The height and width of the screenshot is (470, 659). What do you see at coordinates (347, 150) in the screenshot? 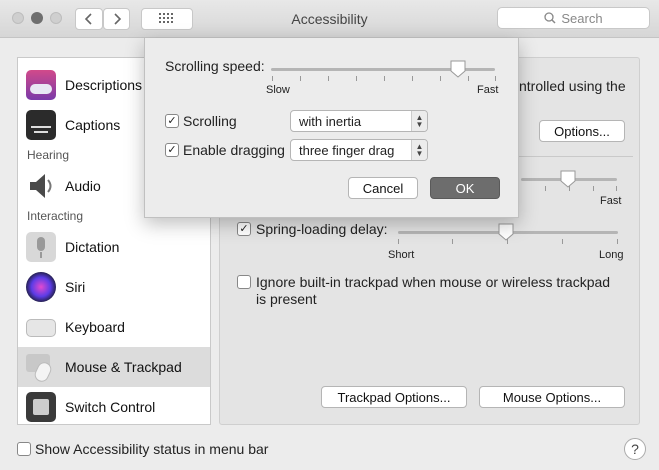
I see `dragging-mode-value: three finger drag` at bounding box center [347, 150].